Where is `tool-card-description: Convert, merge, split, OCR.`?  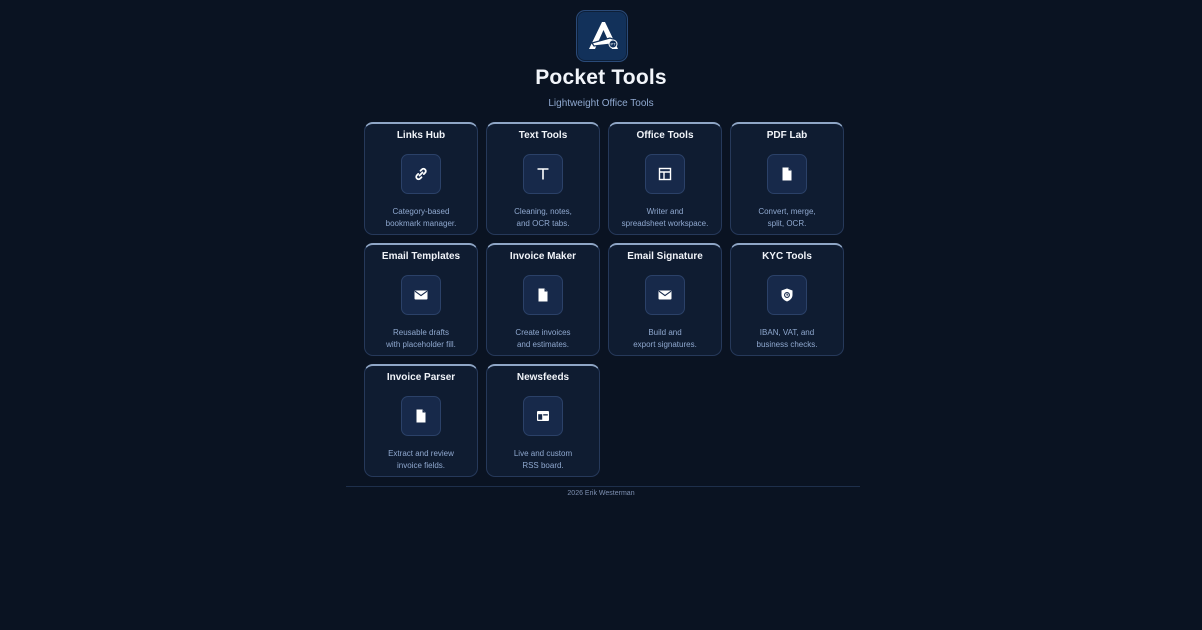
tool-card-description: Convert, merge, split, OCR. is located at coordinates (787, 217).